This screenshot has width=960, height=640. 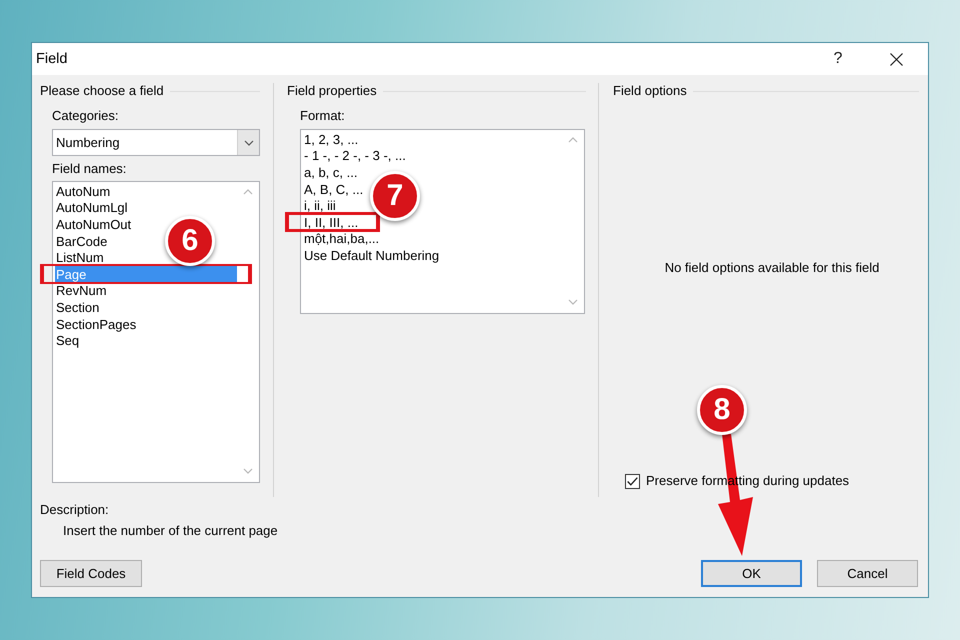 What do you see at coordinates (91, 207) in the screenshot?
I see `list-item: AutoNumLgl` at bounding box center [91, 207].